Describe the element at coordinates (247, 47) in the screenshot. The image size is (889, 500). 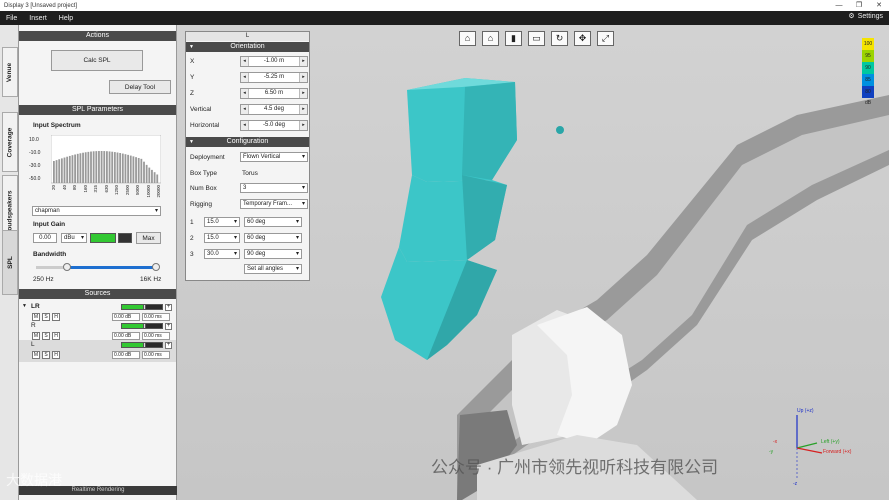
I see `orientation-header: ▼ Orientation` at that location.